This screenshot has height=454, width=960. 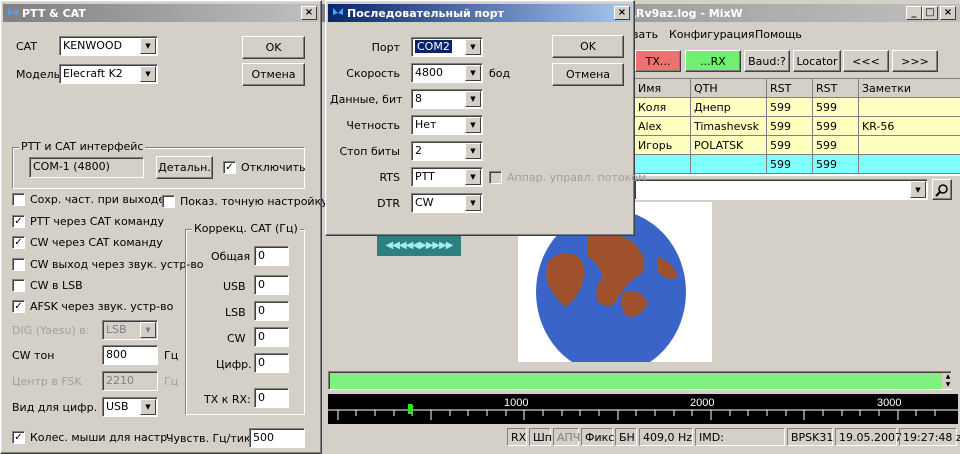 I want to click on log-header-name: Имя, so click(x=662, y=88).